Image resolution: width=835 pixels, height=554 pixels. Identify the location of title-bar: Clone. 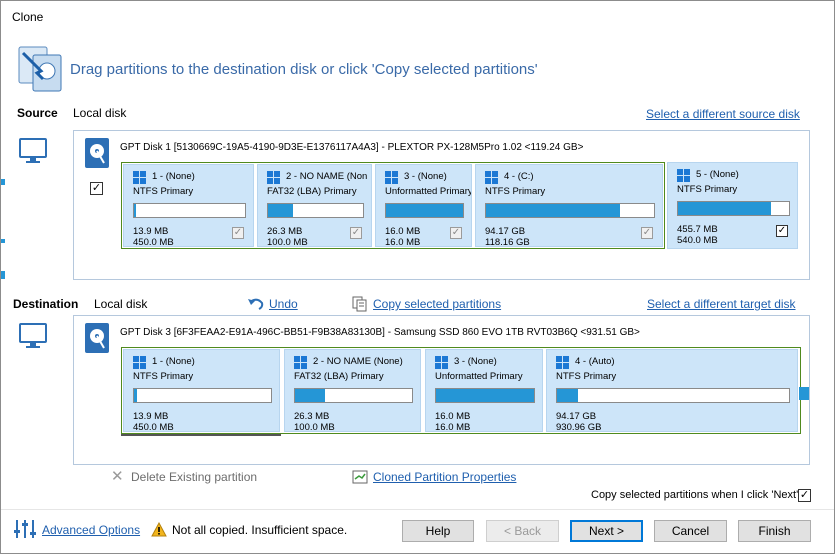
(417, 17).